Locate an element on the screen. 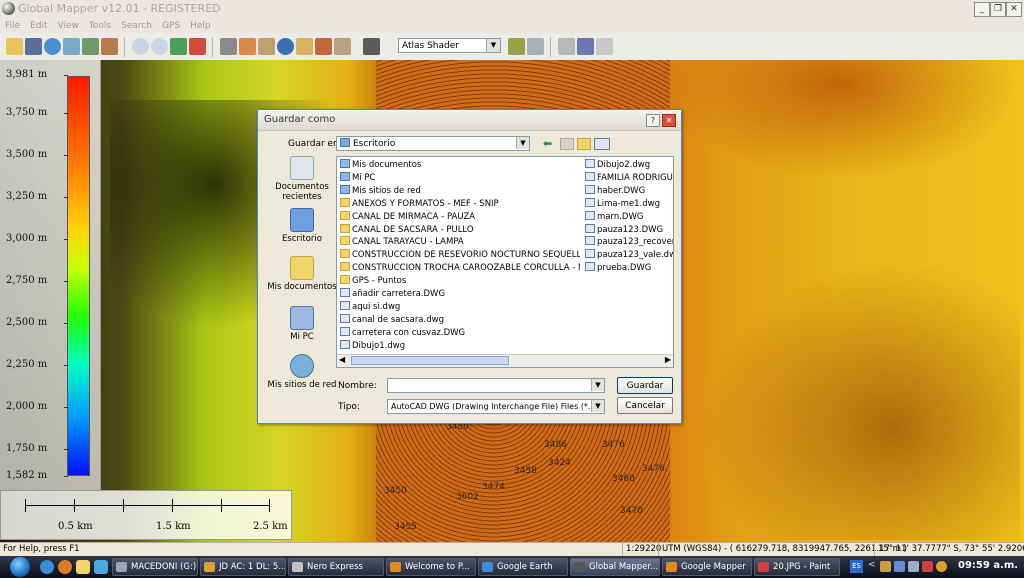 This screenshot has width=1024, height=578. zoom-in-icon is located at coordinates (140, 46).